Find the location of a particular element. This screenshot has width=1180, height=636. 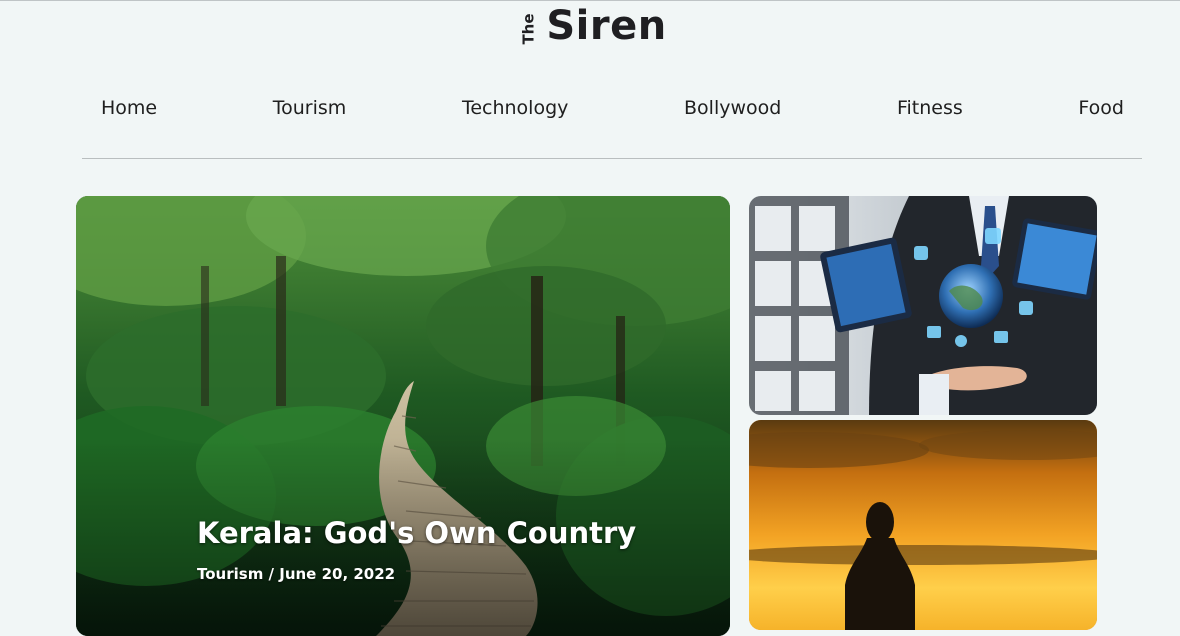

nav-item-fitness: Fitness is located at coordinates (930, 108).